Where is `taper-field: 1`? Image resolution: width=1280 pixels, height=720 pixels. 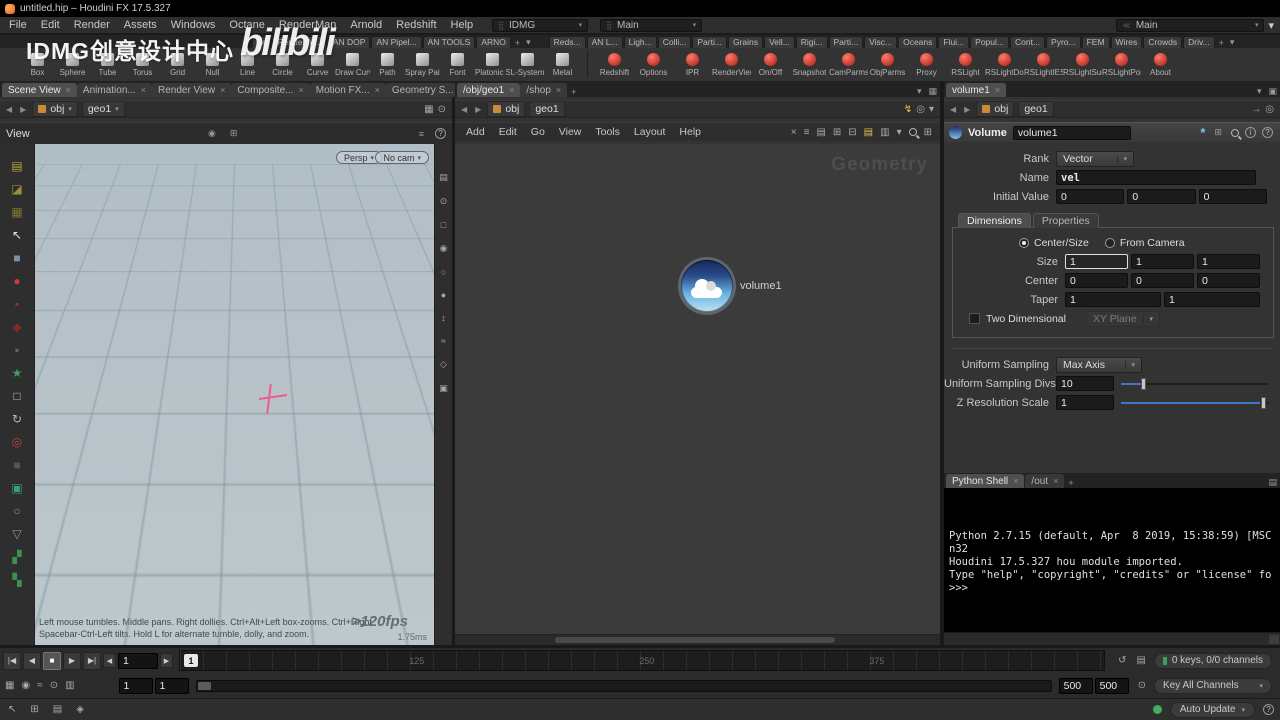
taper-field: 1 is located at coordinates (1212, 299).